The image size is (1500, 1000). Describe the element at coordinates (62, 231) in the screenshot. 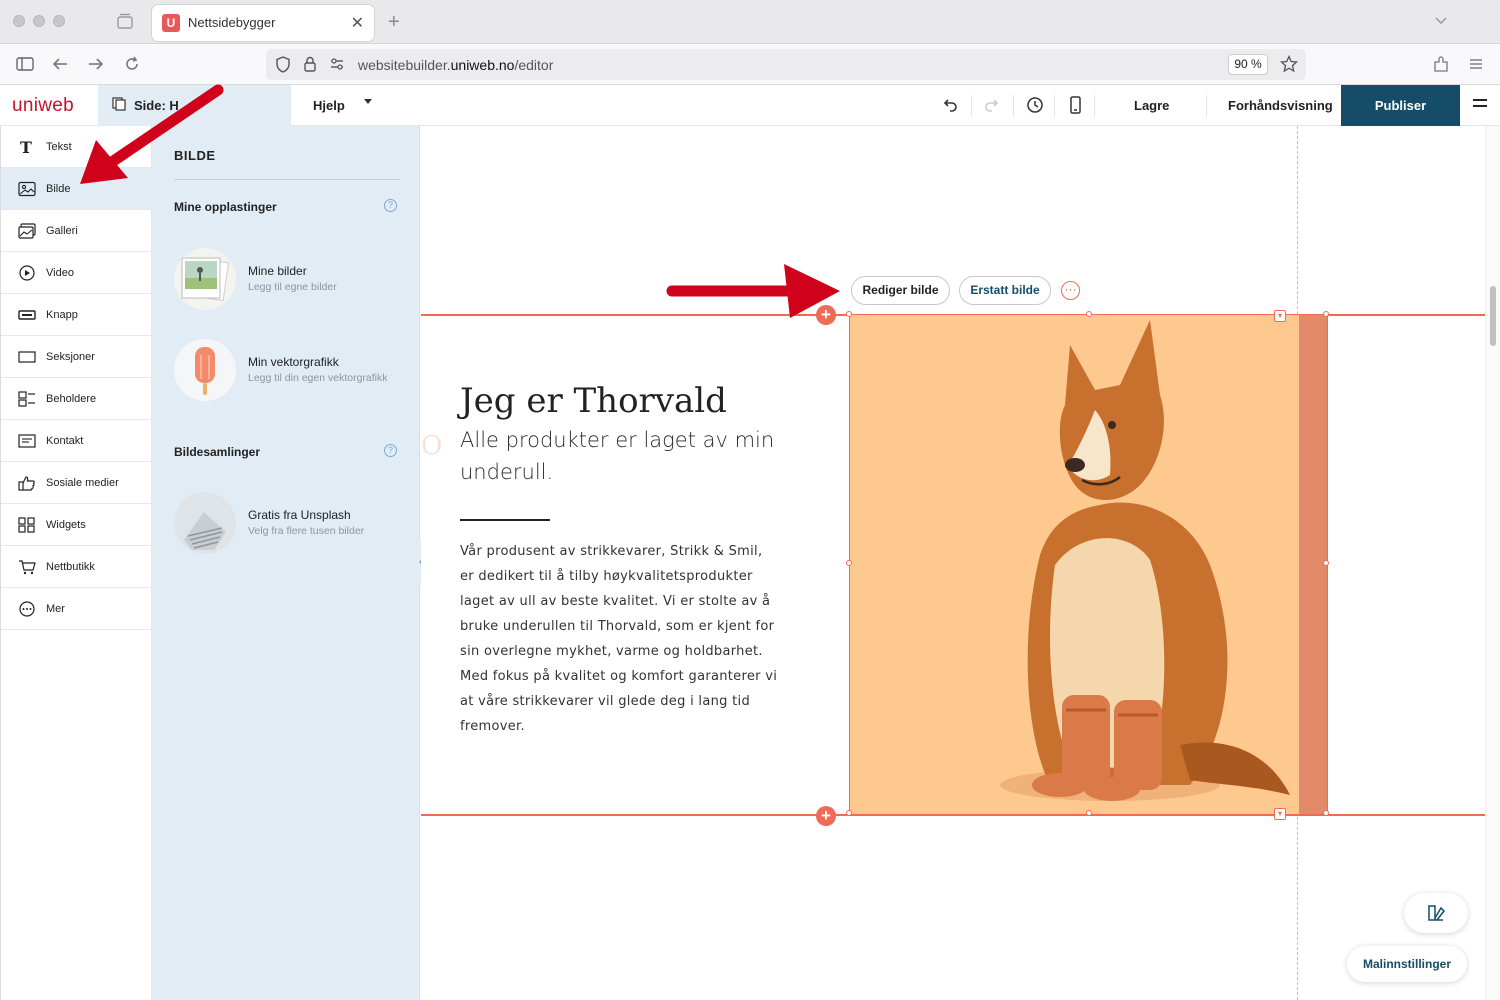

I see `sidebar-item-label: Galleri` at that location.